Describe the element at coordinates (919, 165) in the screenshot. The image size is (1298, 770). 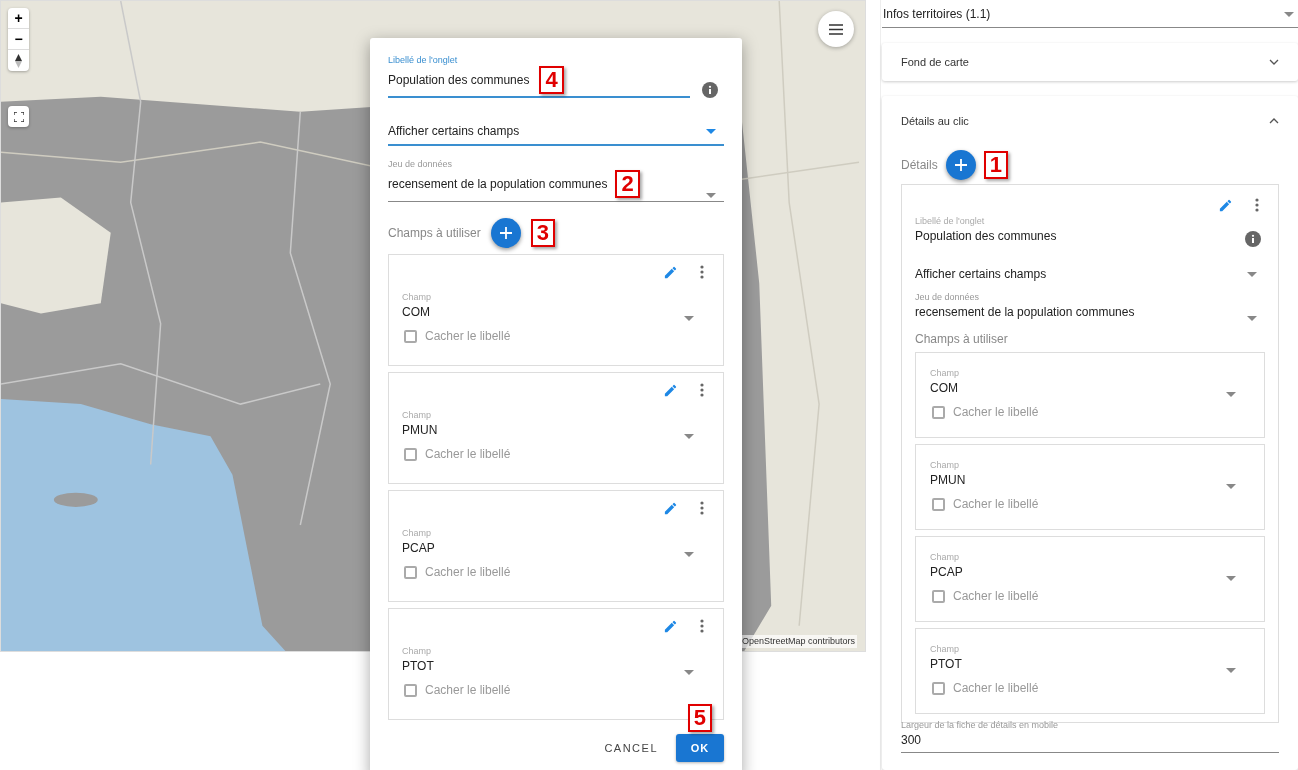
I see `section-heading: Détails` at that location.